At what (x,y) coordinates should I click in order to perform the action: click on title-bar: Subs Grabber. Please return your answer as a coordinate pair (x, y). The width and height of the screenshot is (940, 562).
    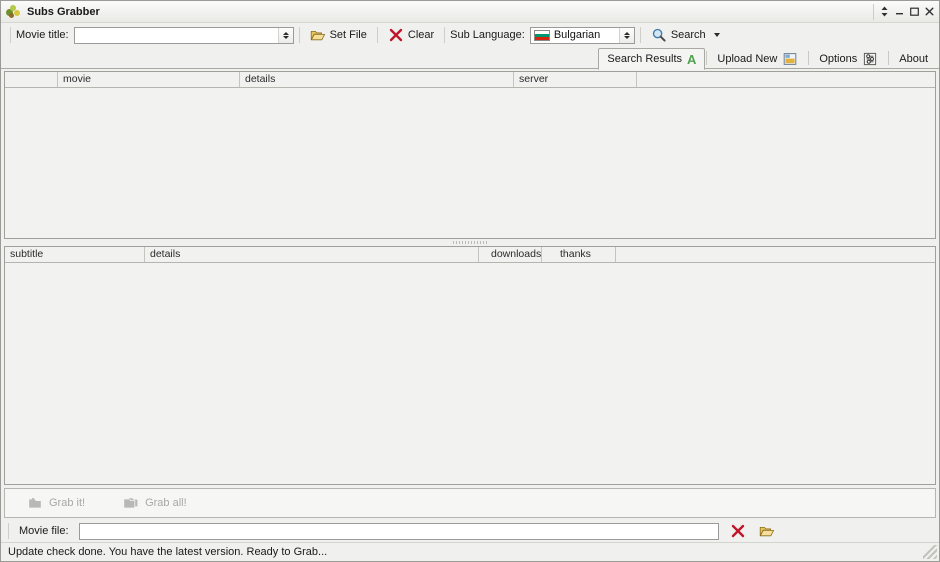
    Looking at the image, I should click on (470, 12).